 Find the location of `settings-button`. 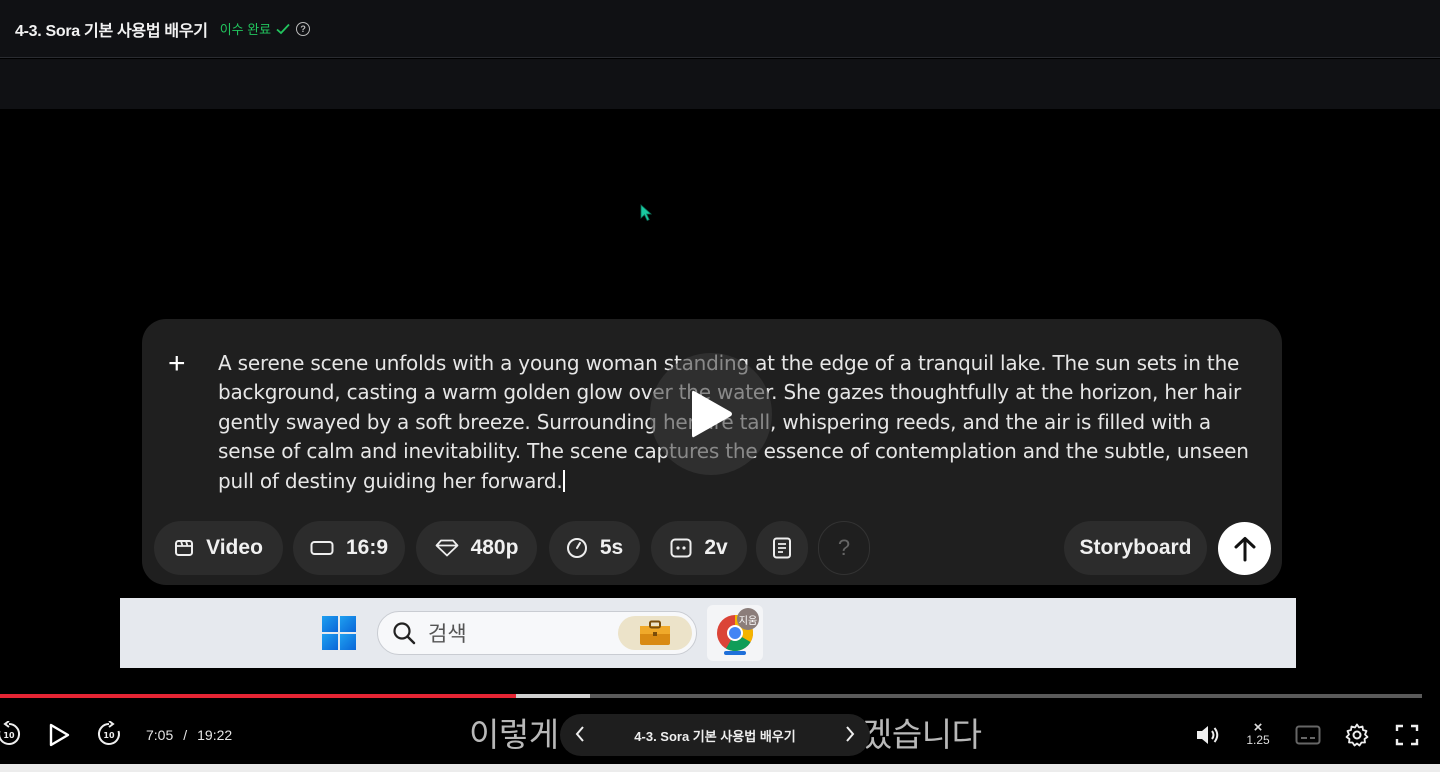

settings-button is located at coordinates (1357, 735).